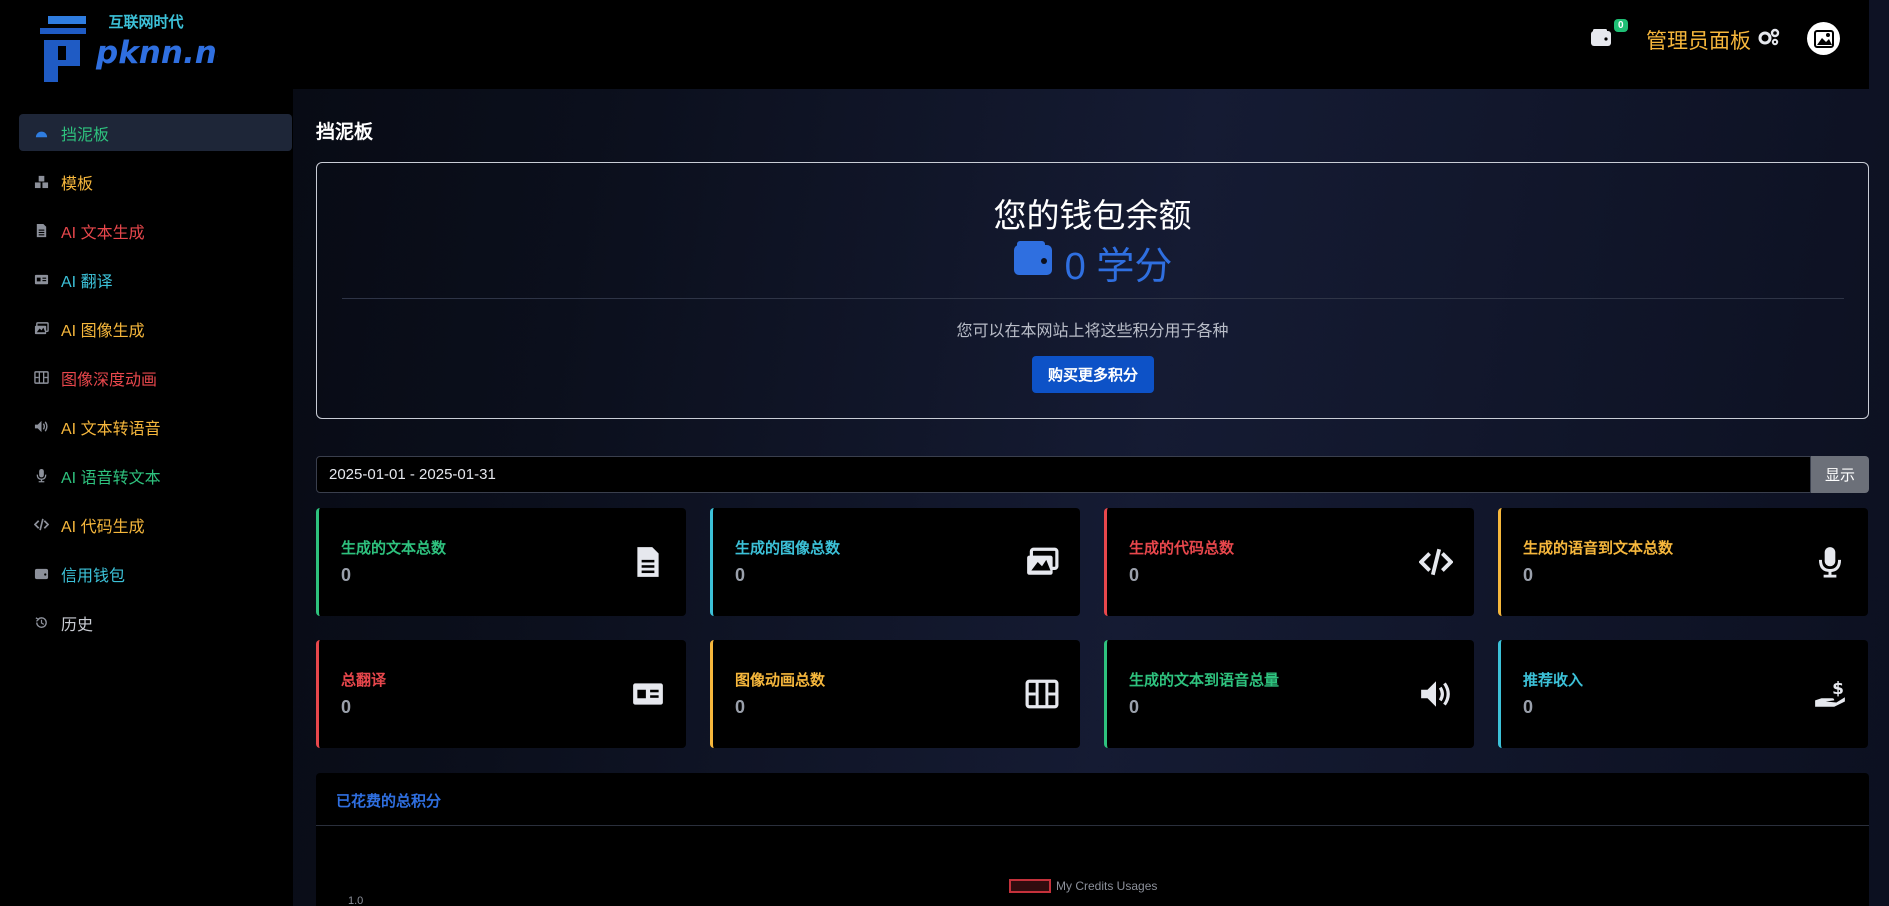 This screenshot has width=1889, height=906. I want to click on sidebar-item-8: AI 代码生成, so click(155, 524).